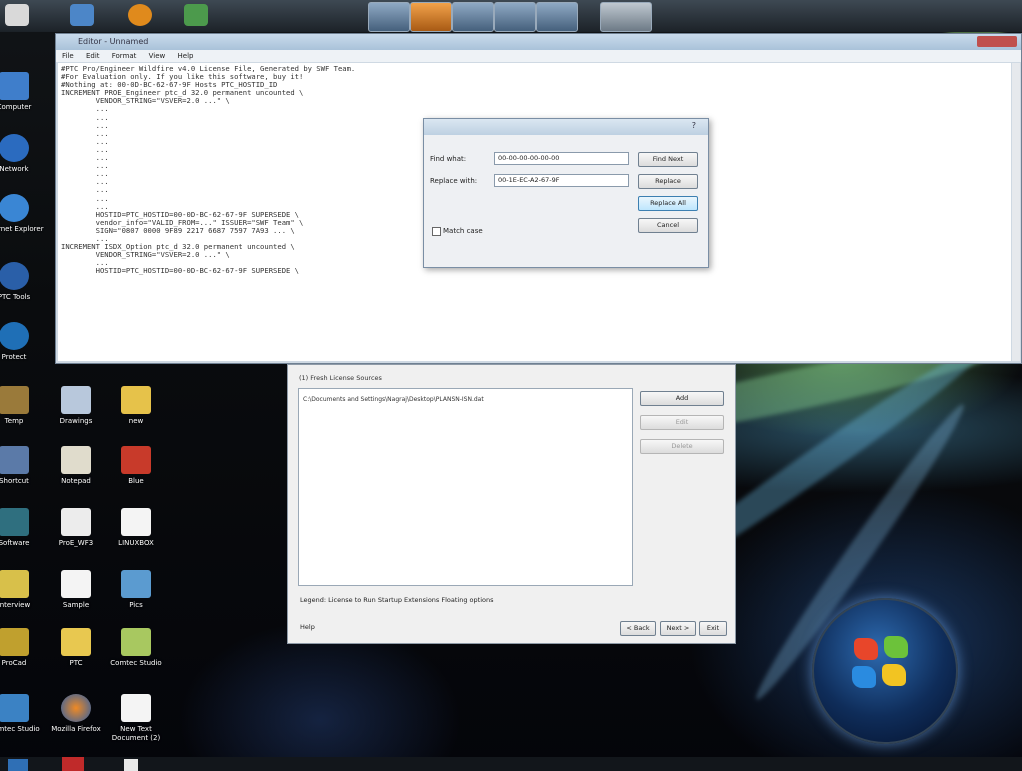 The height and width of the screenshot is (771, 1022). I want to click on desktop-icon: PTC Tools, so click(23, 282).